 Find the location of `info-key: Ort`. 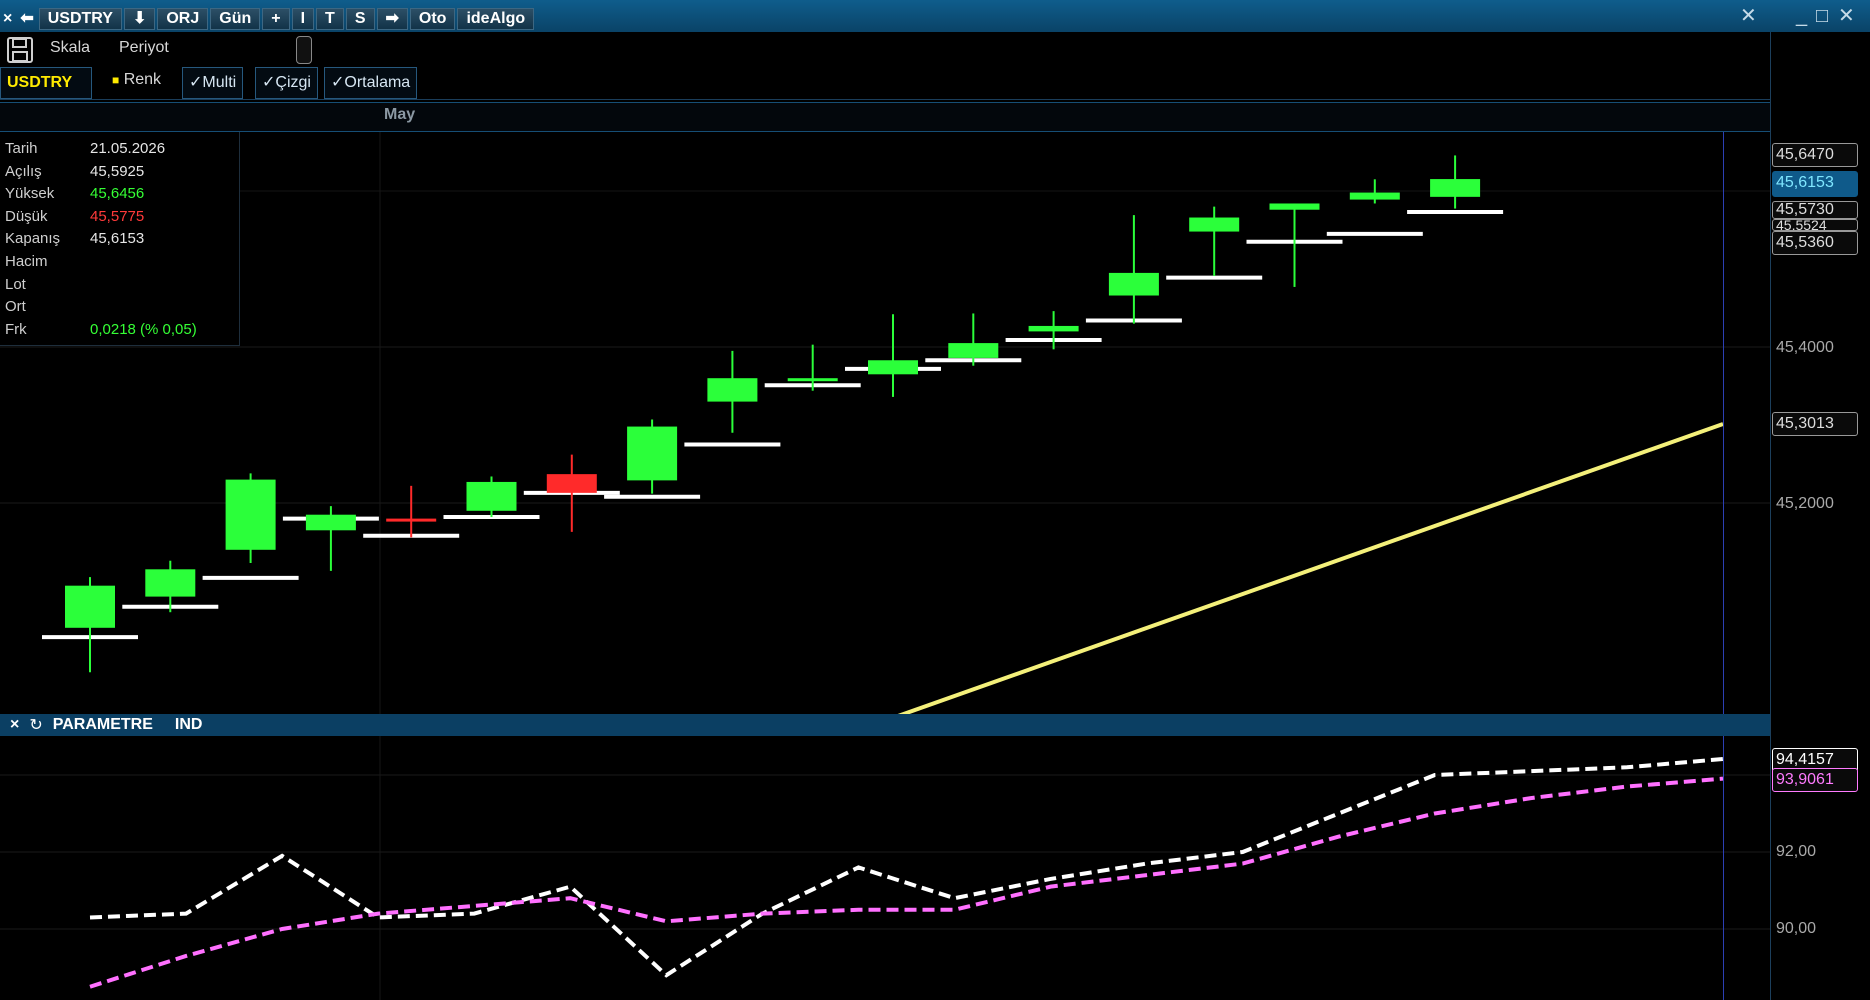

info-key: Ort is located at coordinates (15, 307).